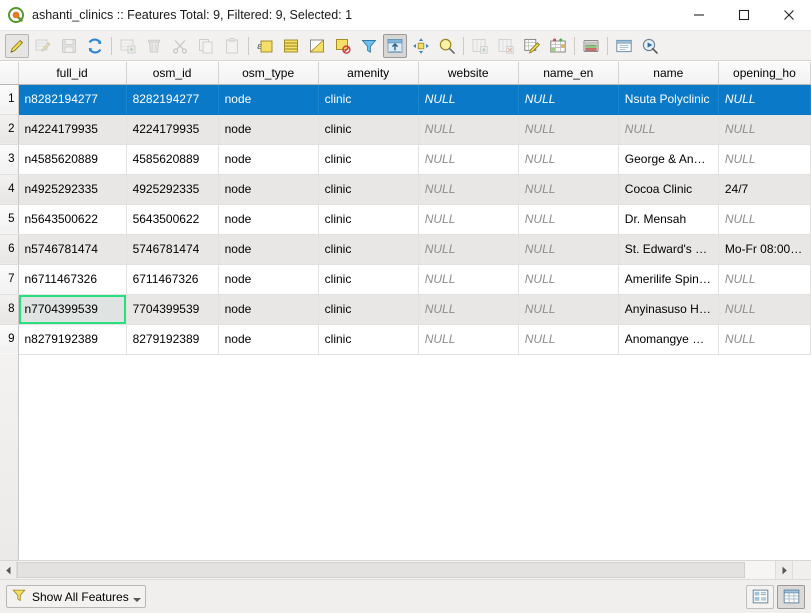 This screenshot has height=613, width=811. I want to click on cell-osm_id: 5643500622, so click(172, 219).